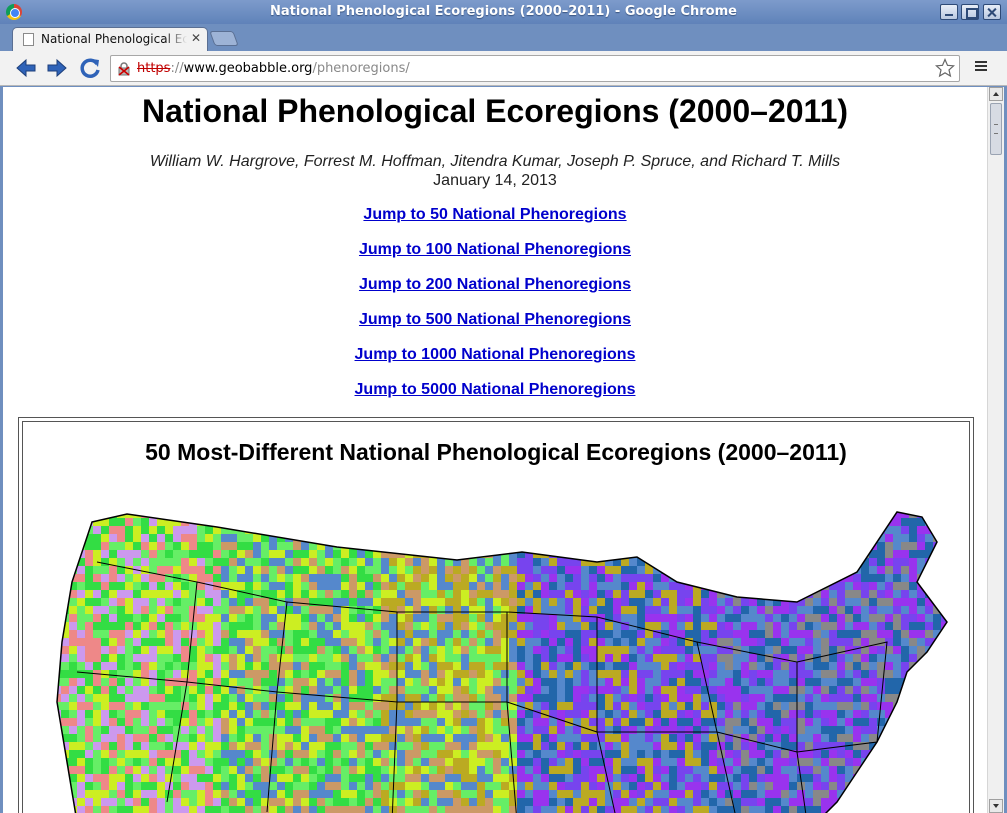 The width and height of the screenshot is (1007, 813). Describe the element at coordinates (996, 129) in the screenshot. I see `scrollbar-thumb` at that location.